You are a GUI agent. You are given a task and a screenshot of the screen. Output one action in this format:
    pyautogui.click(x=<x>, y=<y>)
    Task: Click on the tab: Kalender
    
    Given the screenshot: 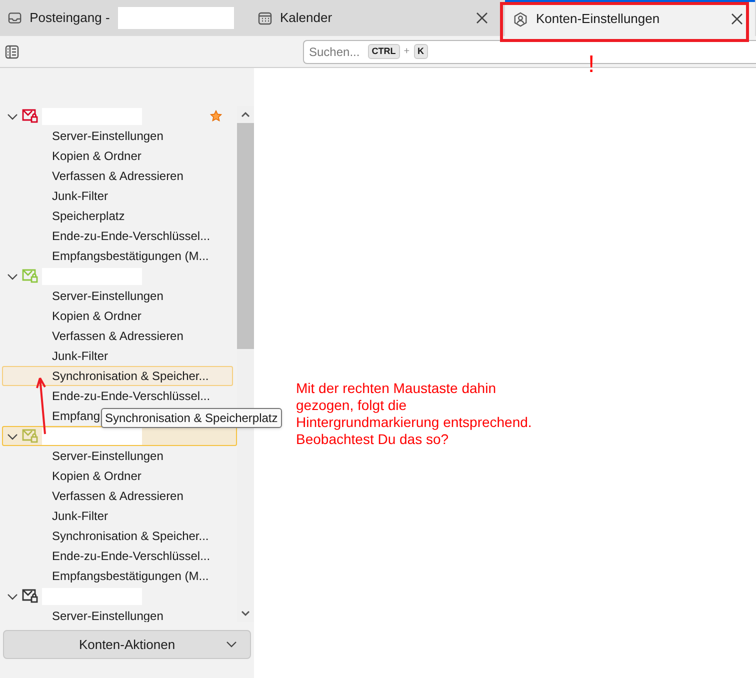 What is the action you would take?
    pyautogui.click(x=375, y=18)
    